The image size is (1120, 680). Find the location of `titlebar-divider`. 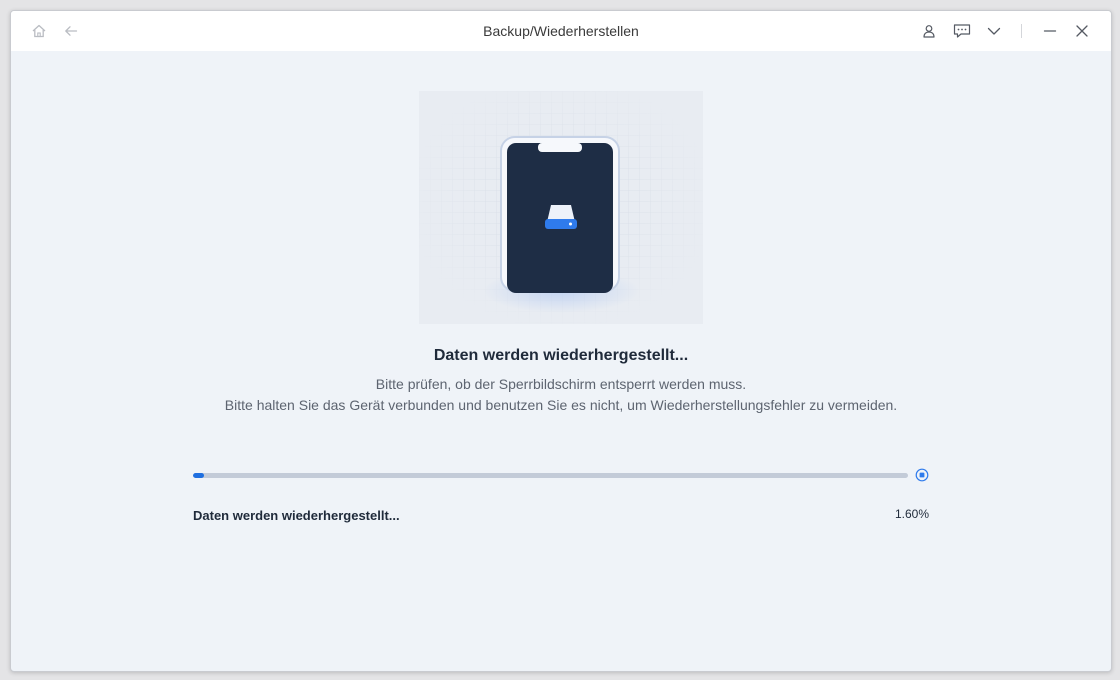

titlebar-divider is located at coordinates (1021, 31).